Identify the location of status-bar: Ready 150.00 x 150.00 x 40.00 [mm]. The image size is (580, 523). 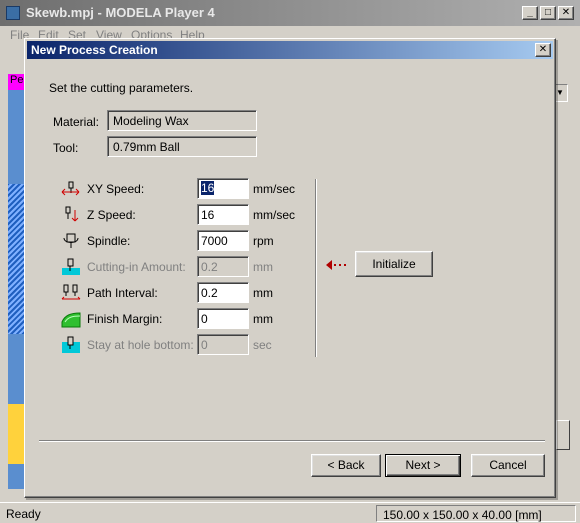
(290, 512).